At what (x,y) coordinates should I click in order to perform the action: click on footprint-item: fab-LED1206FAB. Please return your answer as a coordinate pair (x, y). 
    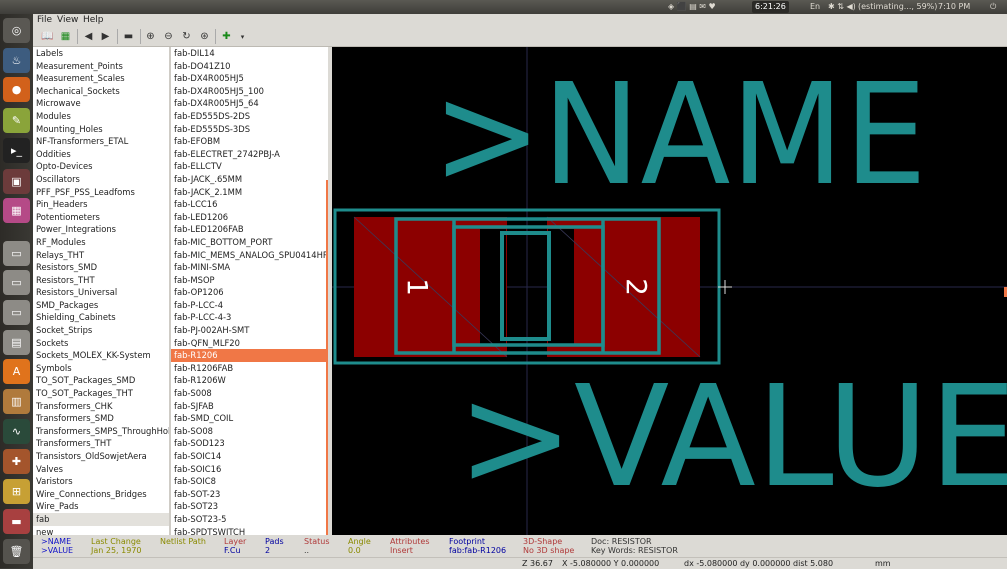
    Looking at the image, I should click on (249, 229).